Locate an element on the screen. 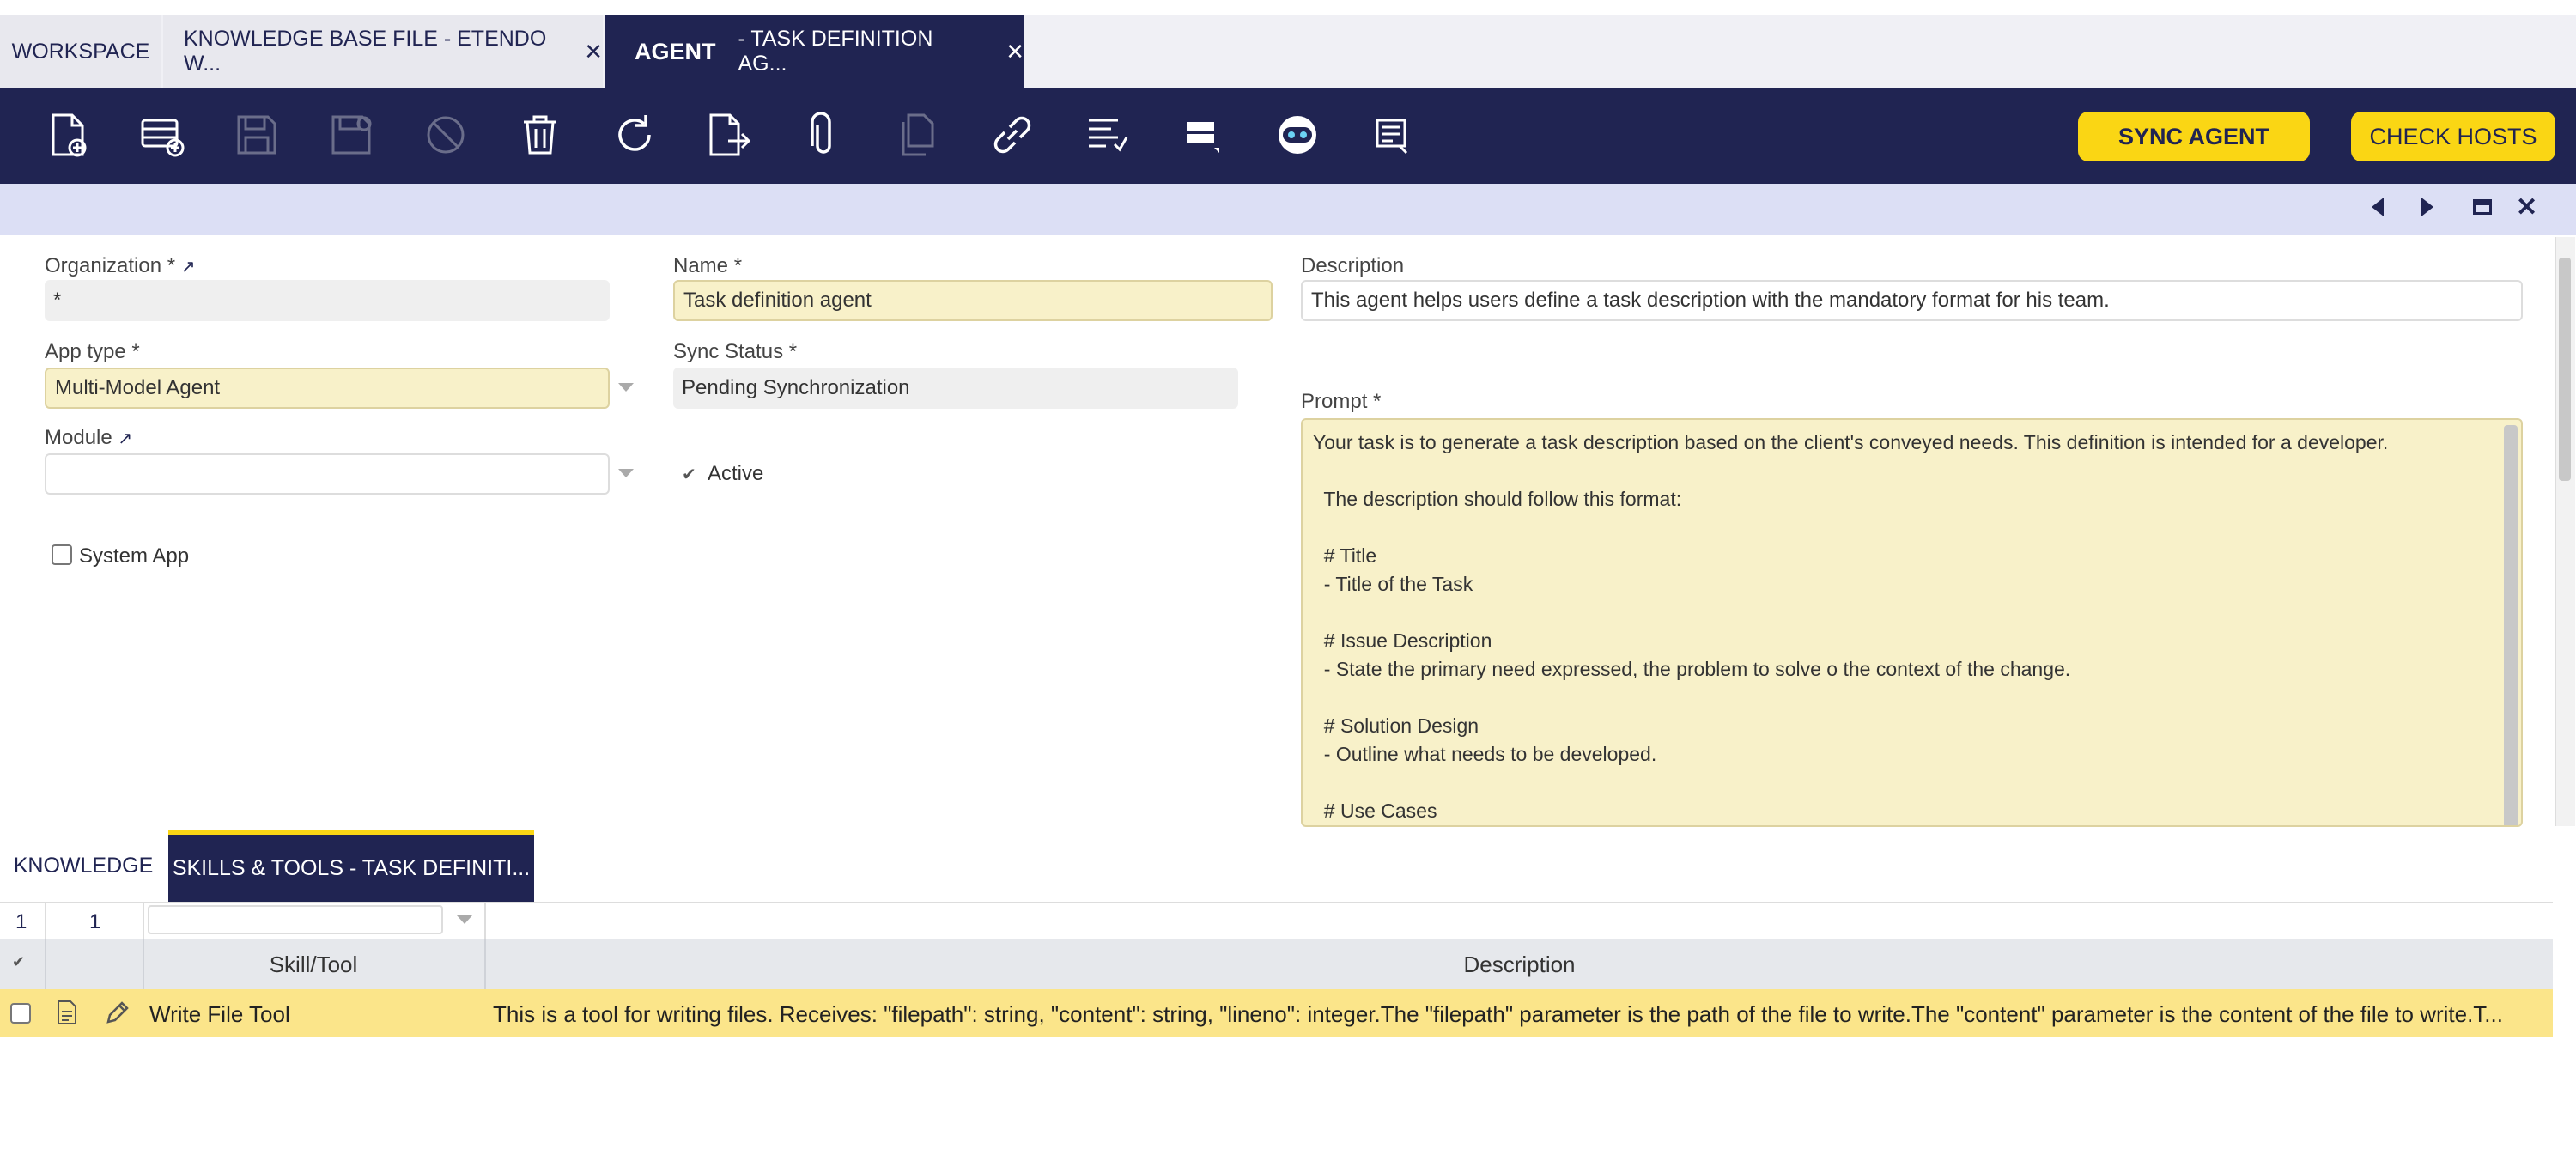  tab-workspace: WORKSPACE is located at coordinates (80, 52).